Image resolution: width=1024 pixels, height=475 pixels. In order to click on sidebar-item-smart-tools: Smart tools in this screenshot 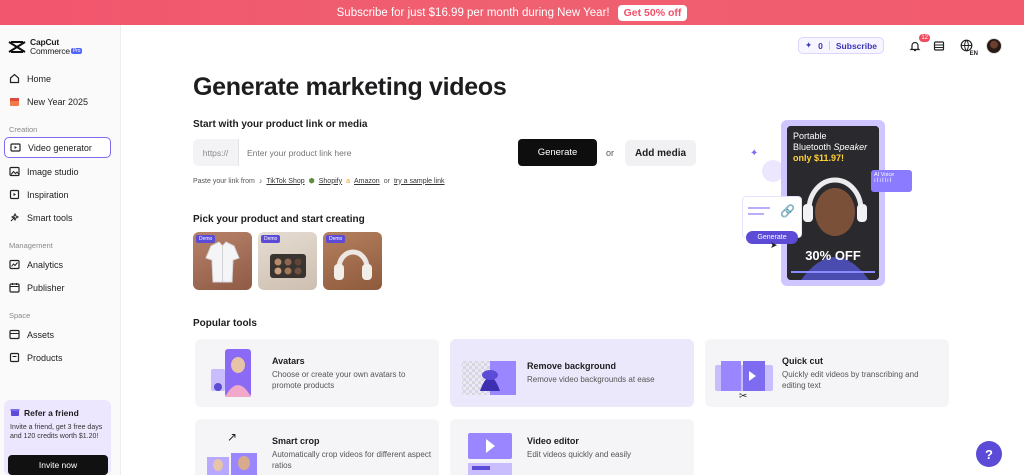, I will do `click(57, 217)`.